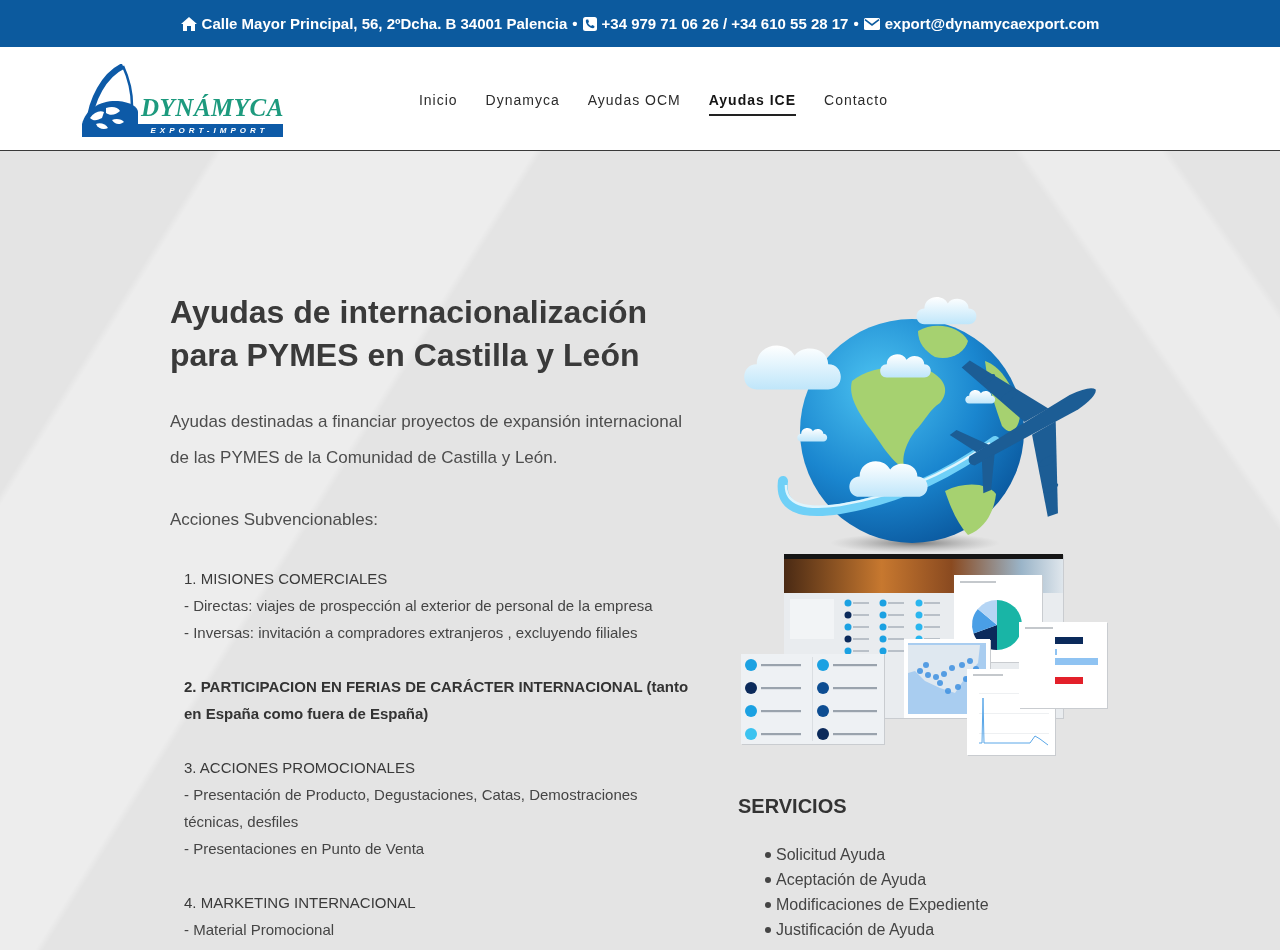  Describe the element at coordinates (851, 879) in the screenshot. I see `service-item: Aceptación de Ayuda` at that location.